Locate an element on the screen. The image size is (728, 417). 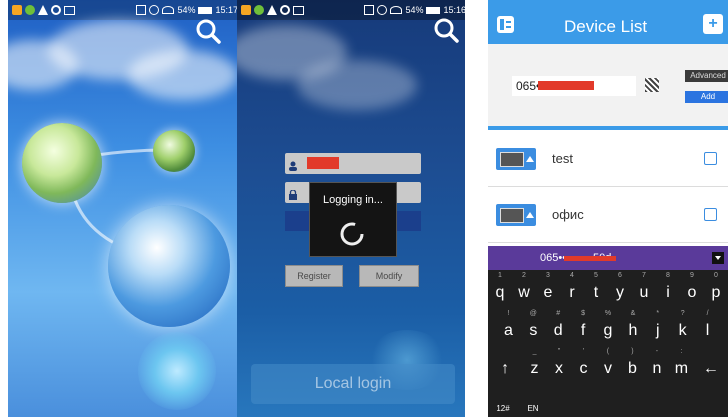
add-device-area: 065••••••••50d Advanced Add is located at coordinates (608, 85).